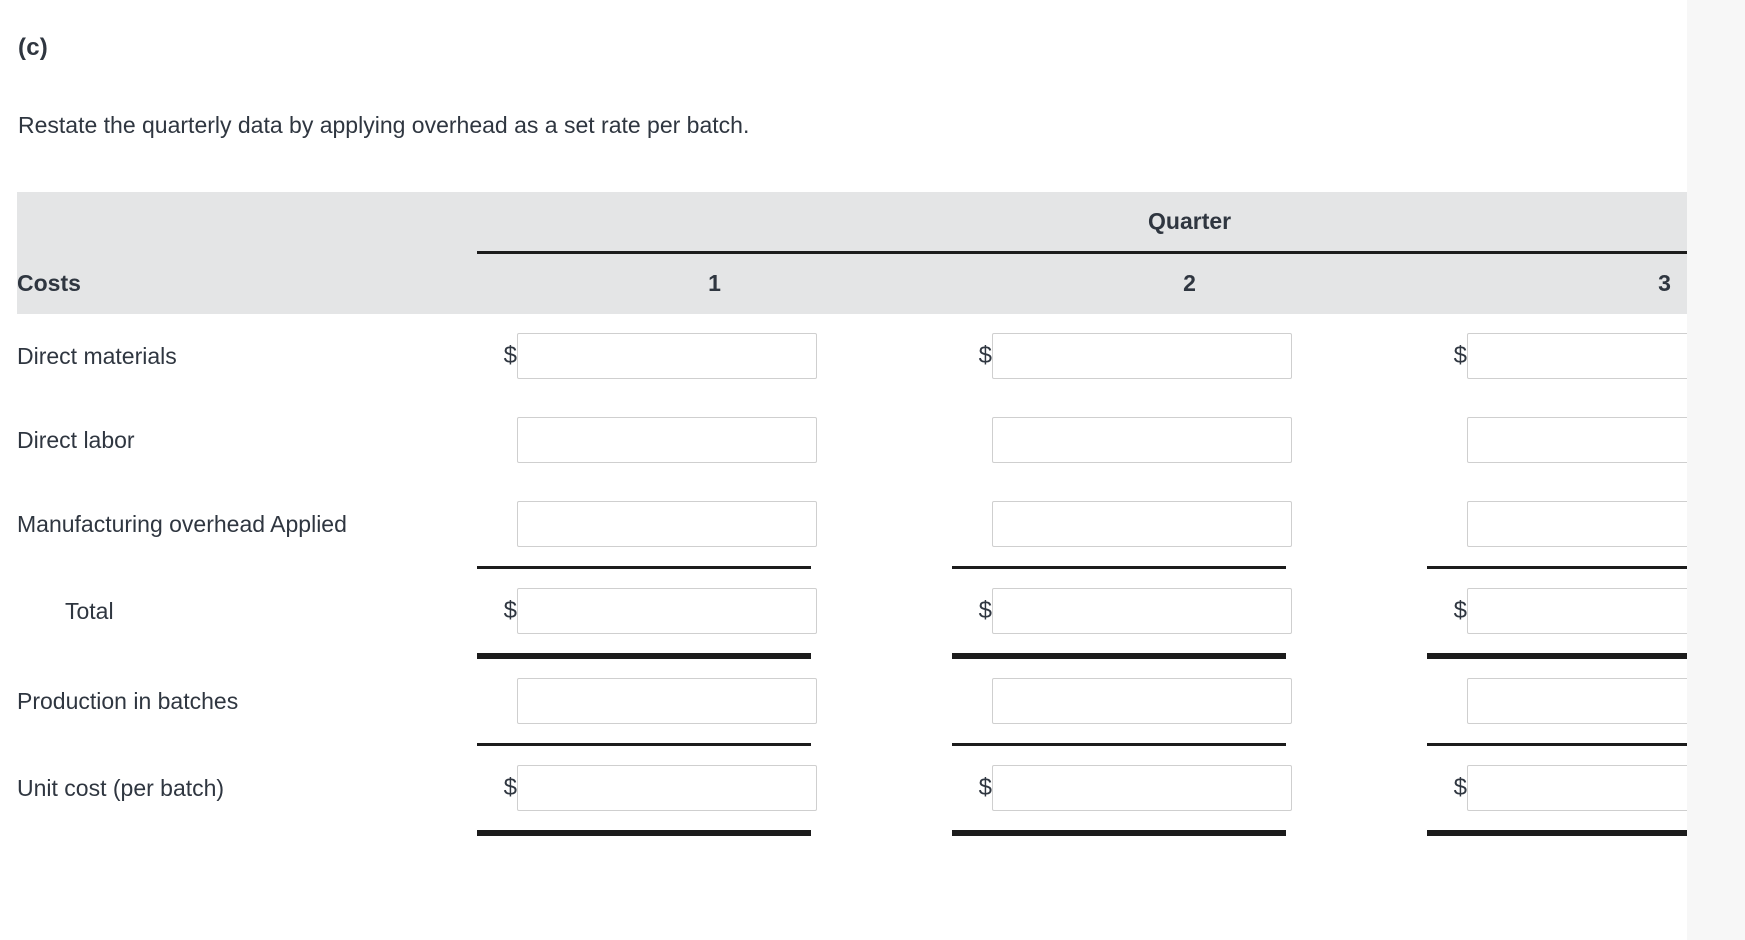 The width and height of the screenshot is (1745, 940). Describe the element at coordinates (89, 610) in the screenshot. I see `row-label-total: Total` at that location.